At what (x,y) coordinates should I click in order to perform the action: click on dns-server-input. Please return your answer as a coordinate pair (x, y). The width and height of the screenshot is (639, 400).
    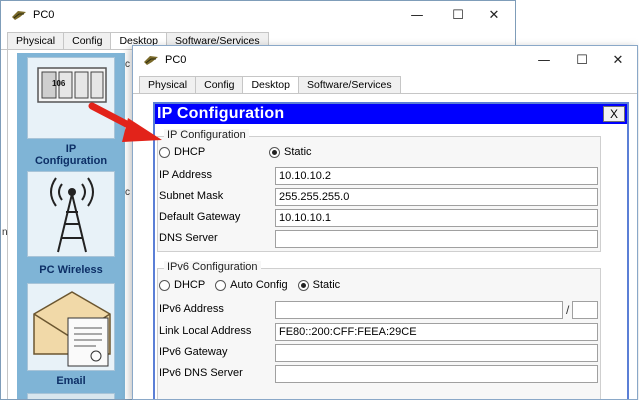
    Looking at the image, I should click on (436, 239).